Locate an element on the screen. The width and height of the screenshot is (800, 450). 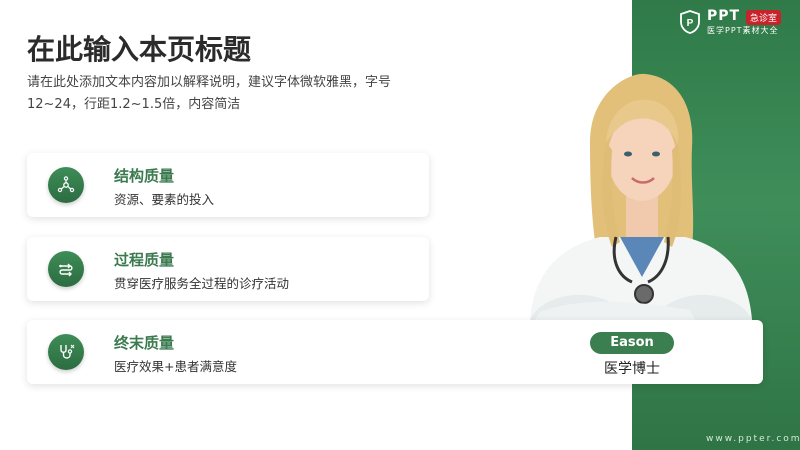
card-text: 医疗效果+患者满意度 is located at coordinates (175, 366).